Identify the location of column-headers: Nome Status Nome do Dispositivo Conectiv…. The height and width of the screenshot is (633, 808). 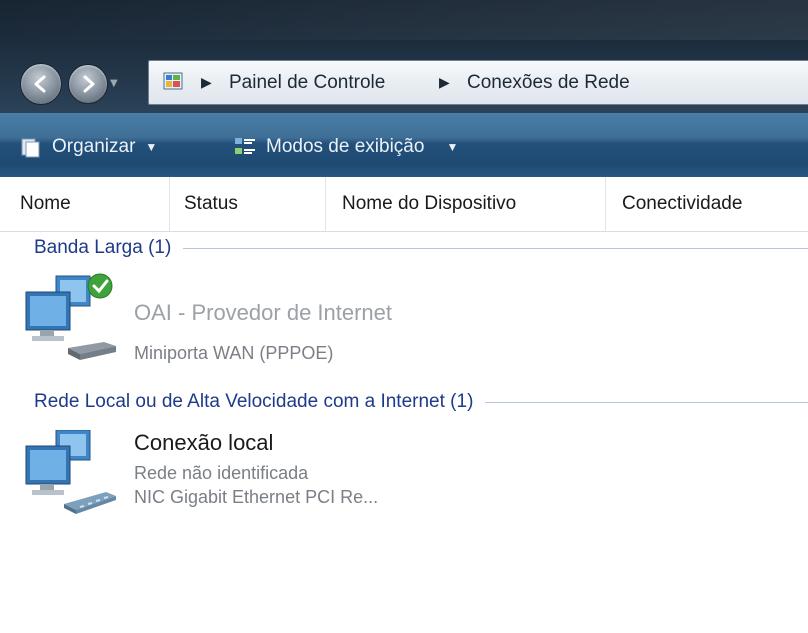
(404, 204).